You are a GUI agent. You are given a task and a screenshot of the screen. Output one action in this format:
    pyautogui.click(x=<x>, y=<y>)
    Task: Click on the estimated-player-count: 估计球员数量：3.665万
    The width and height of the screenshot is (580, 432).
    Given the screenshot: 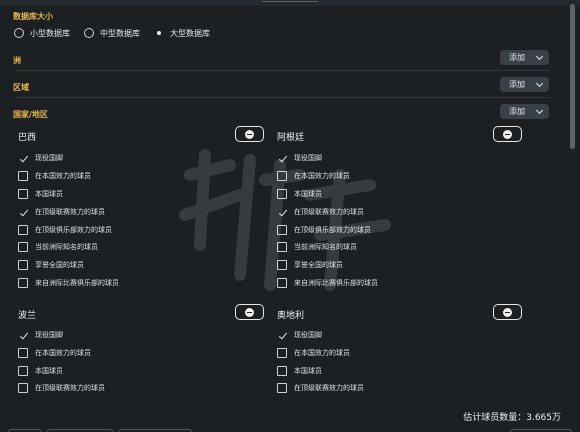 What is the action you would take?
    pyautogui.click(x=512, y=418)
    